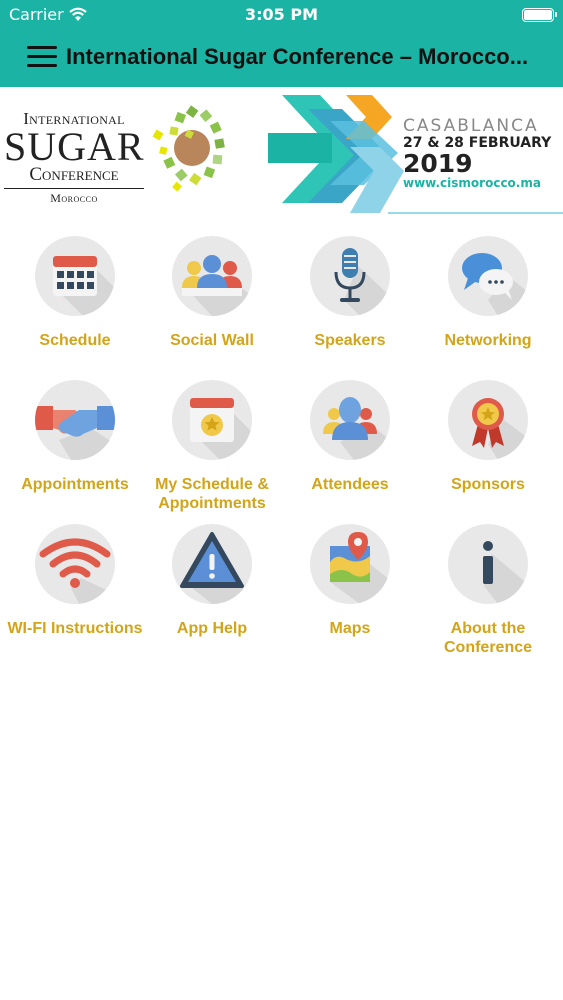  What do you see at coordinates (75, 420) in the screenshot?
I see `handshake-icon` at bounding box center [75, 420].